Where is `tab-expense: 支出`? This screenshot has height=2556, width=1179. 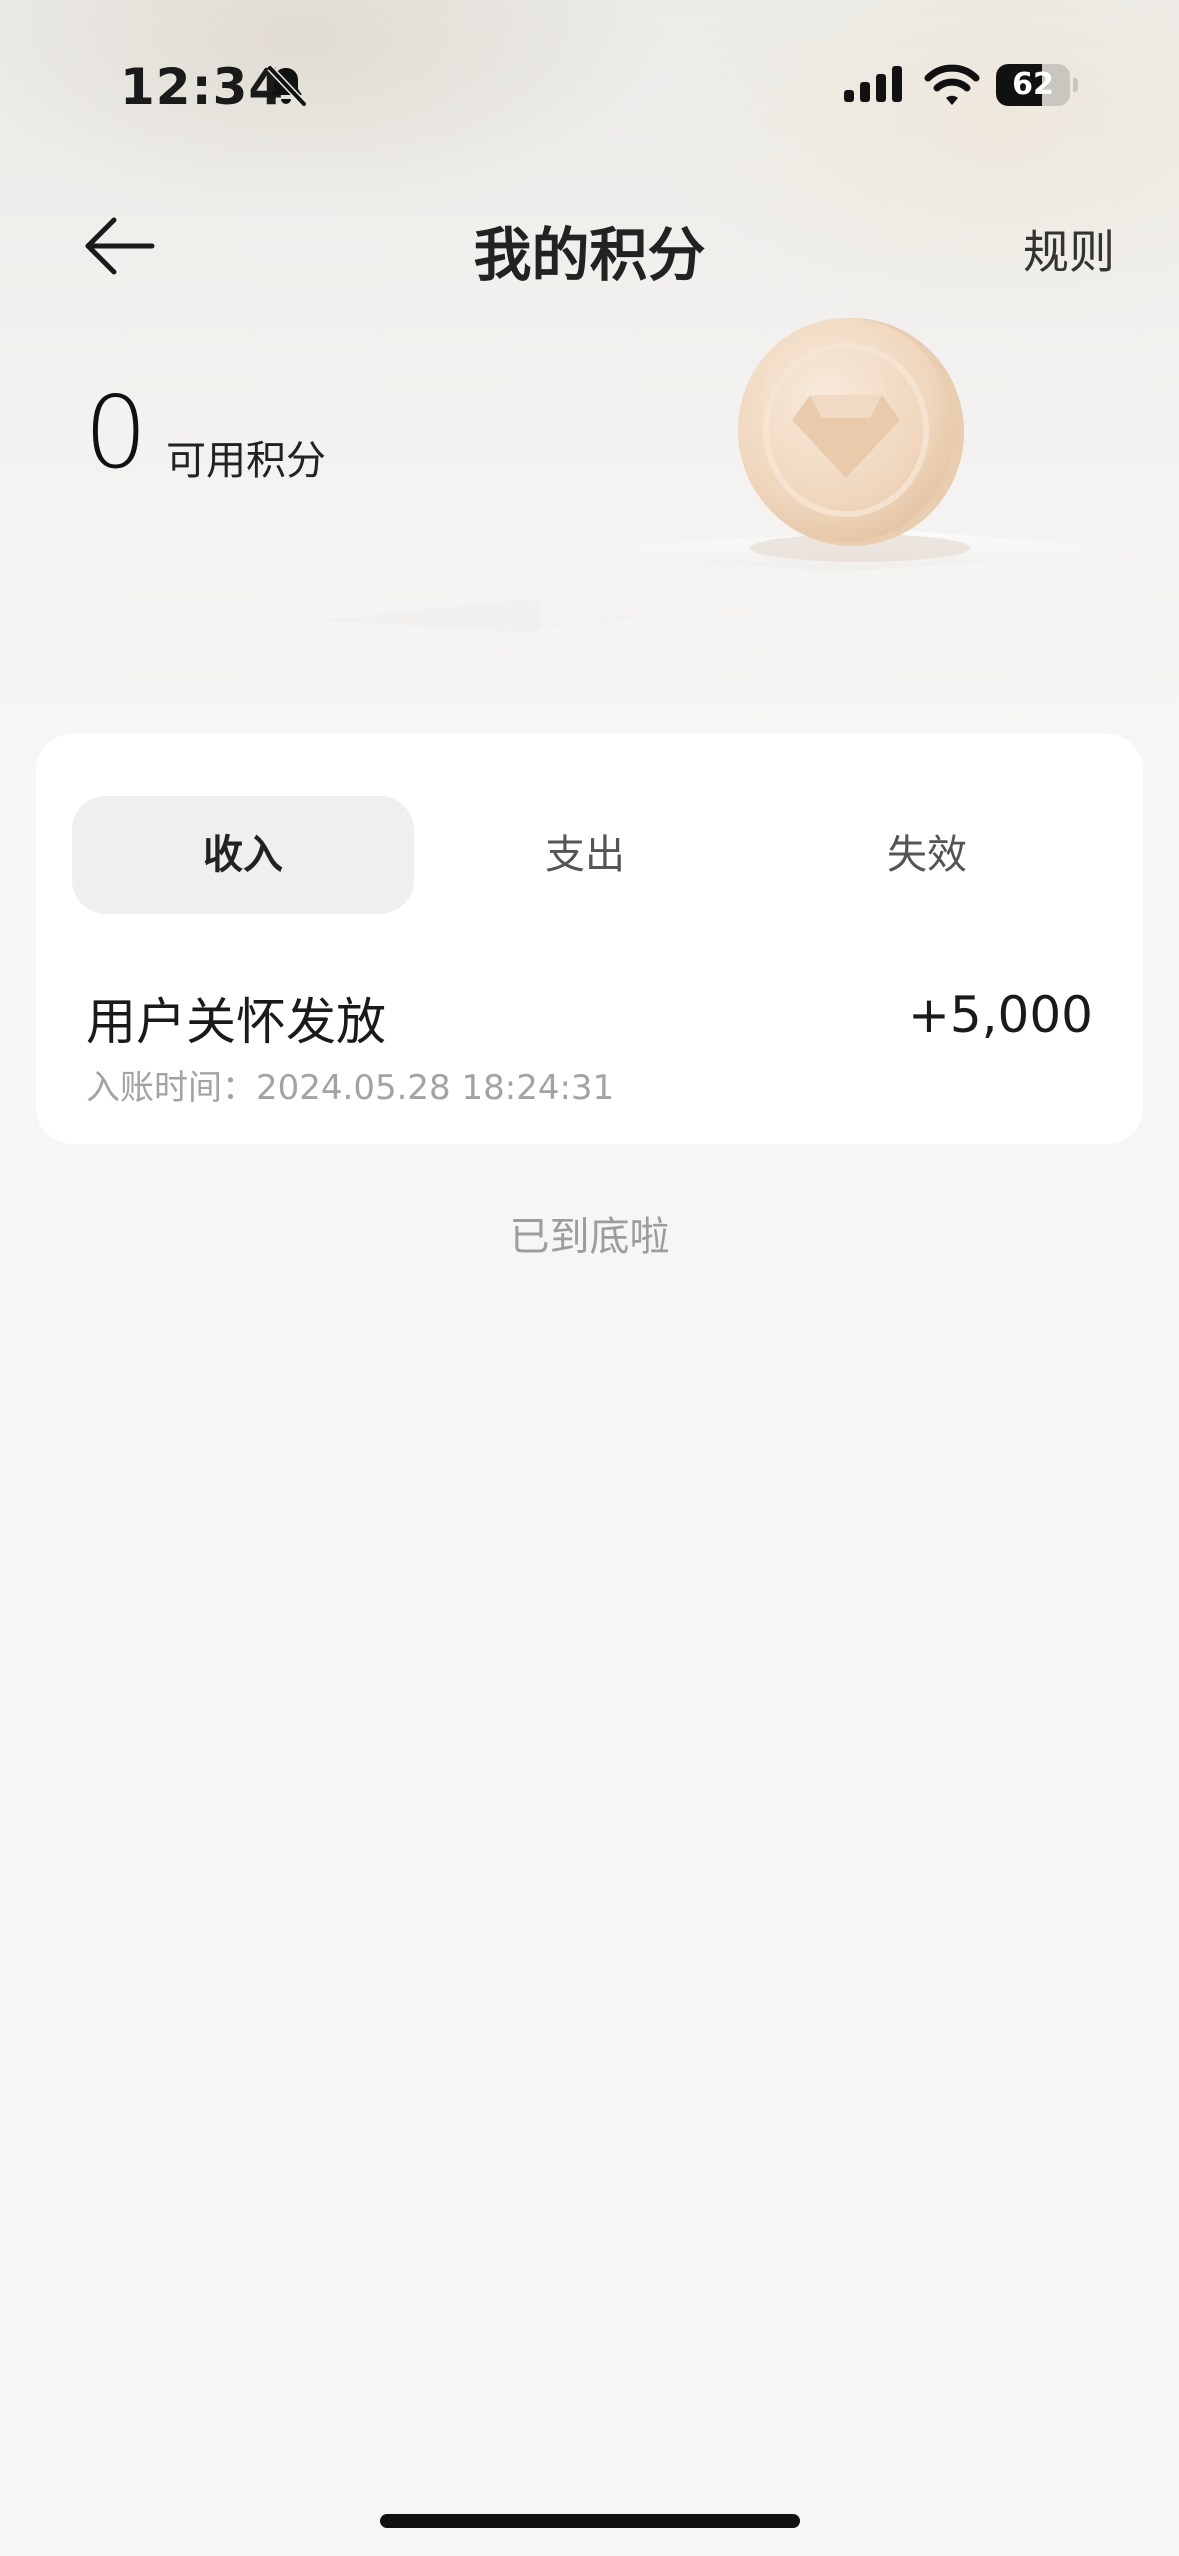
tab-expense: 支出 is located at coordinates (585, 855).